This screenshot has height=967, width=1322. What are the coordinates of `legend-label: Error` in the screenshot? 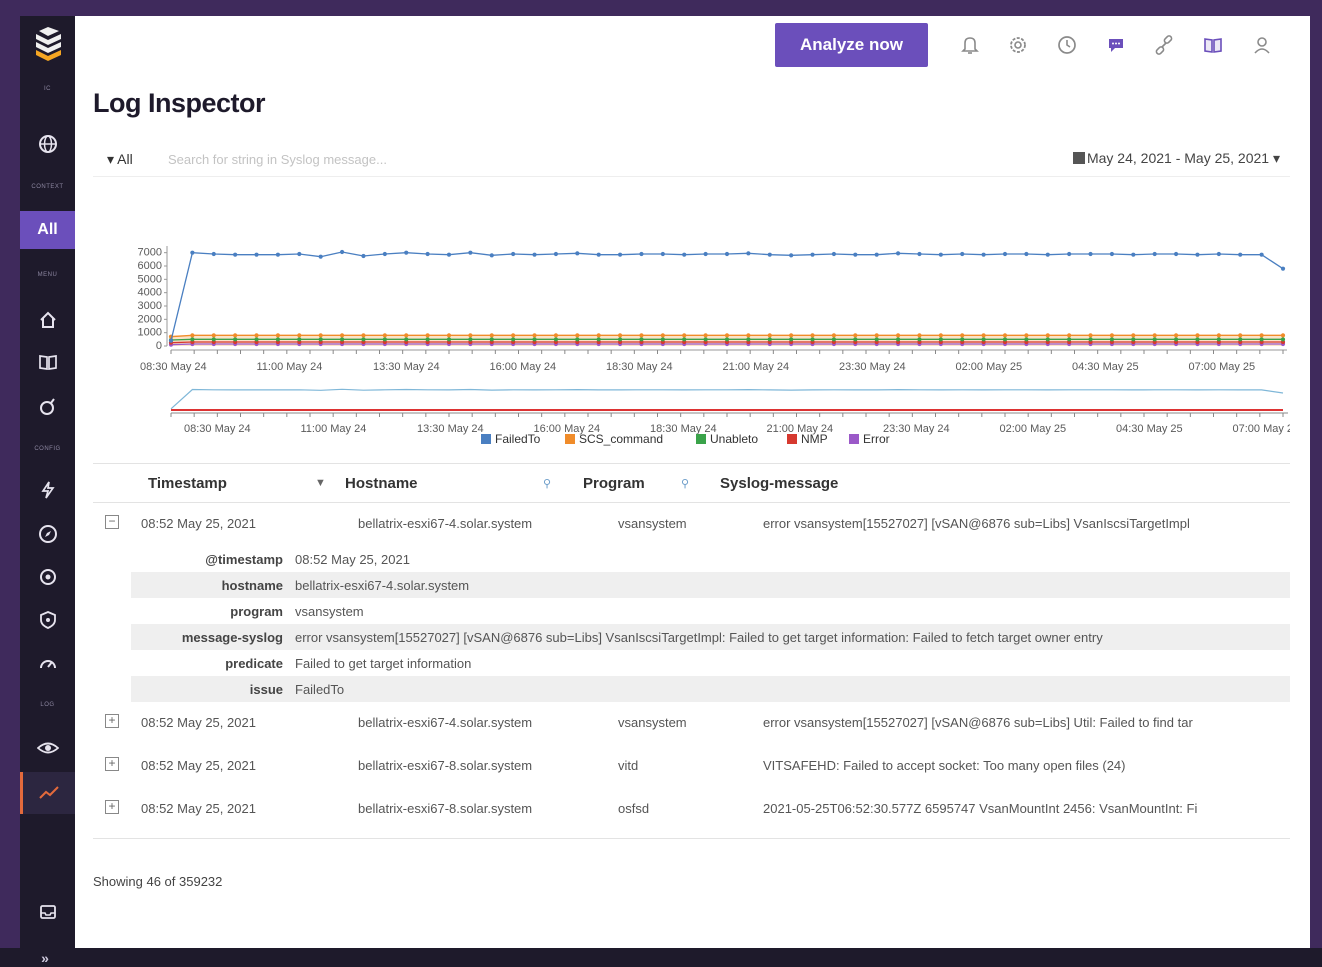 It's located at (876, 439).